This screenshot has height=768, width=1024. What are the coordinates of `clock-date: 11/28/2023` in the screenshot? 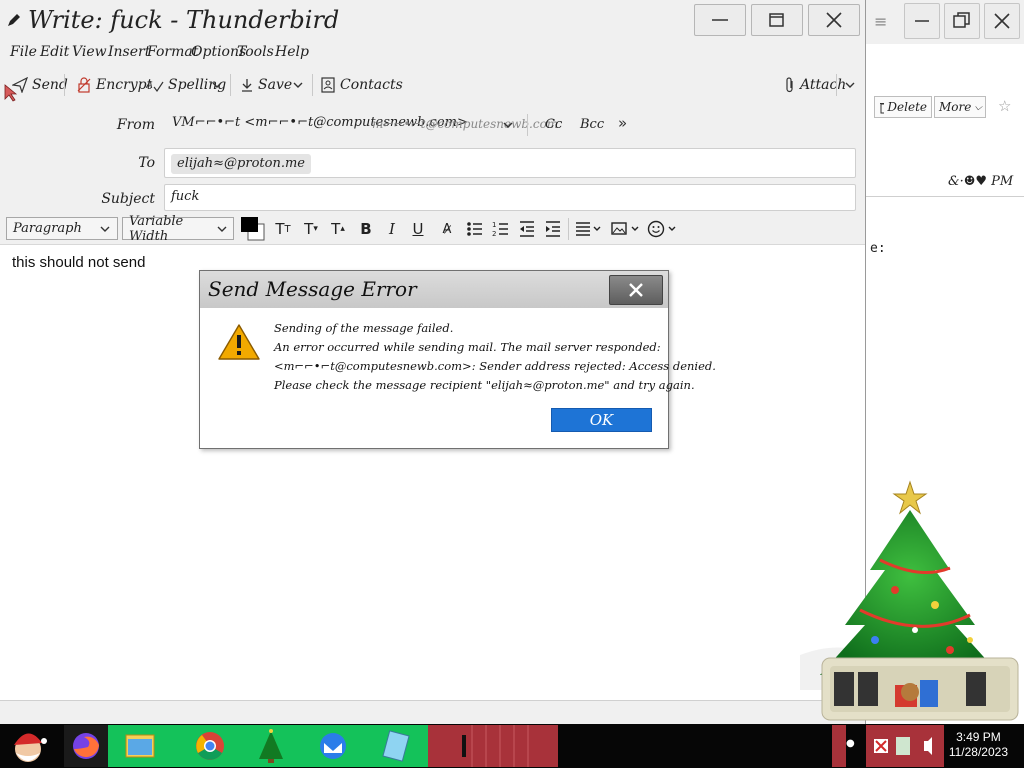 It's located at (978, 752).